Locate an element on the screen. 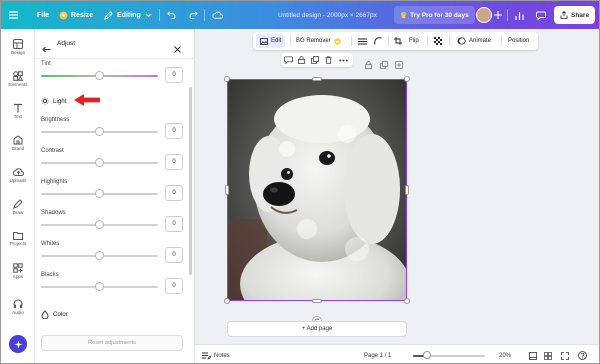 This screenshot has width=600, height=364. flip-button: Flip is located at coordinates (414, 41).